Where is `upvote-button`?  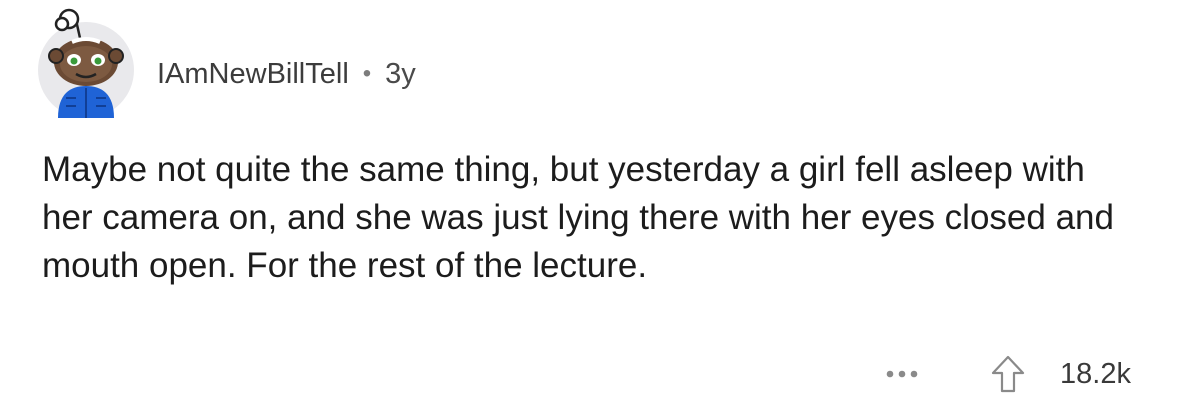 upvote-button is located at coordinates (1008, 374).